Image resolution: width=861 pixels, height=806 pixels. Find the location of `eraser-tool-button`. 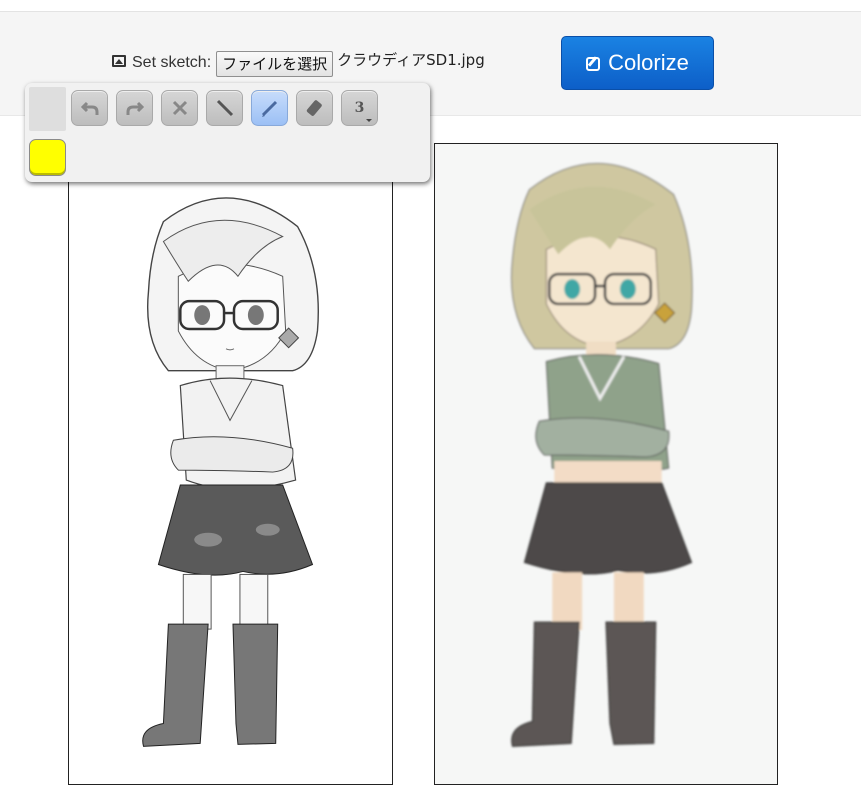

eraser-tool-button is located at coordinates (314, 108).